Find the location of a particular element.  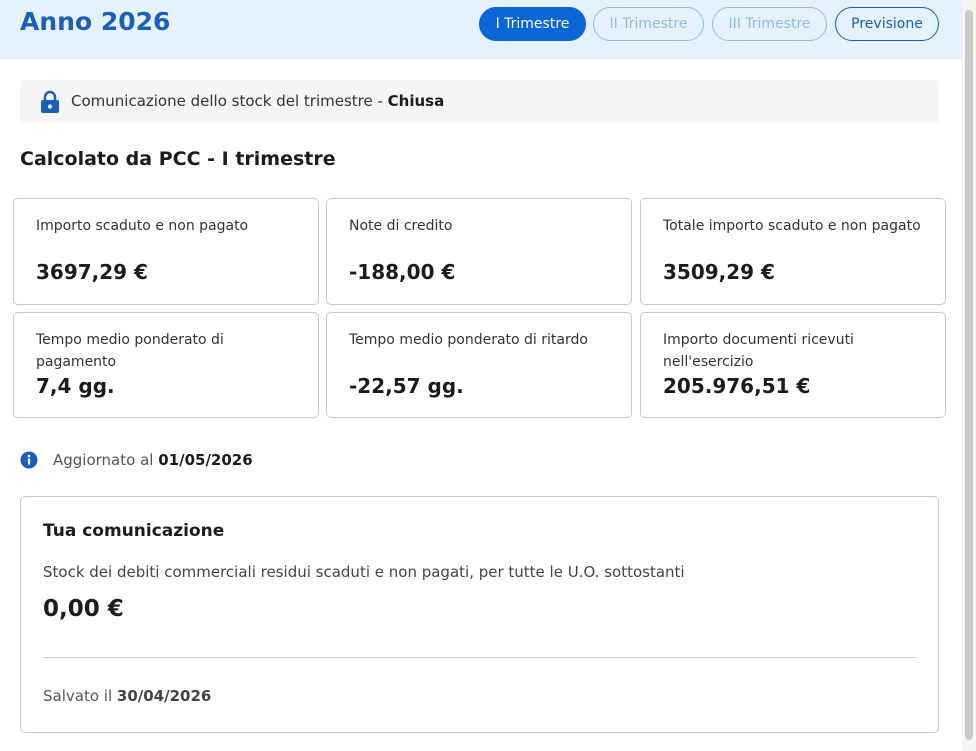

card-label: Totale importo scaduto e non pagato is located at coordinates (792, 226).